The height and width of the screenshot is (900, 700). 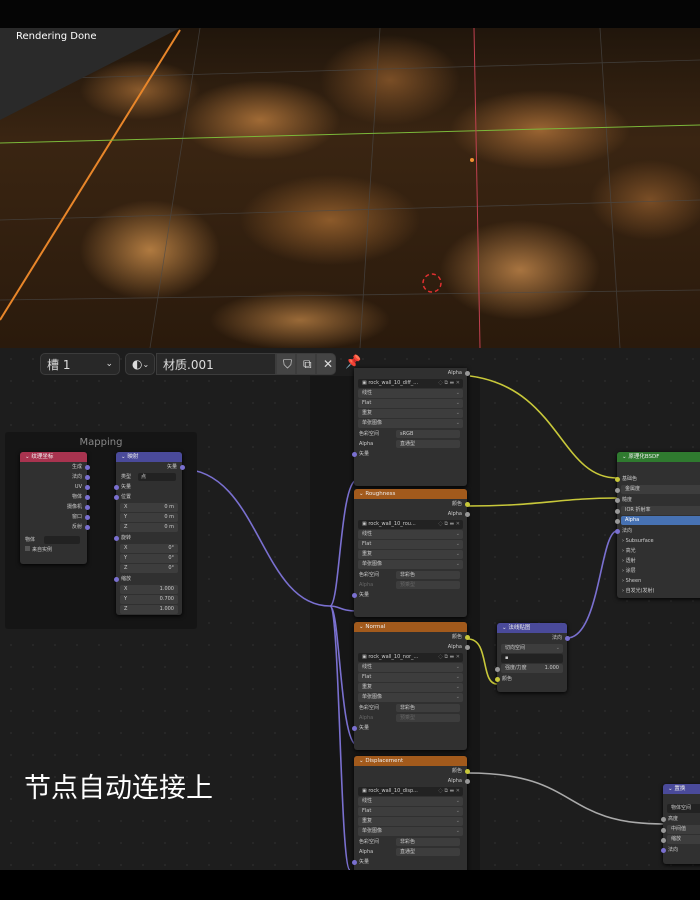 What do you see at coordinates (149, 558) in the screenshot?
I see `rotation-y-field: Y 0°` at bounding box center [149, 558].